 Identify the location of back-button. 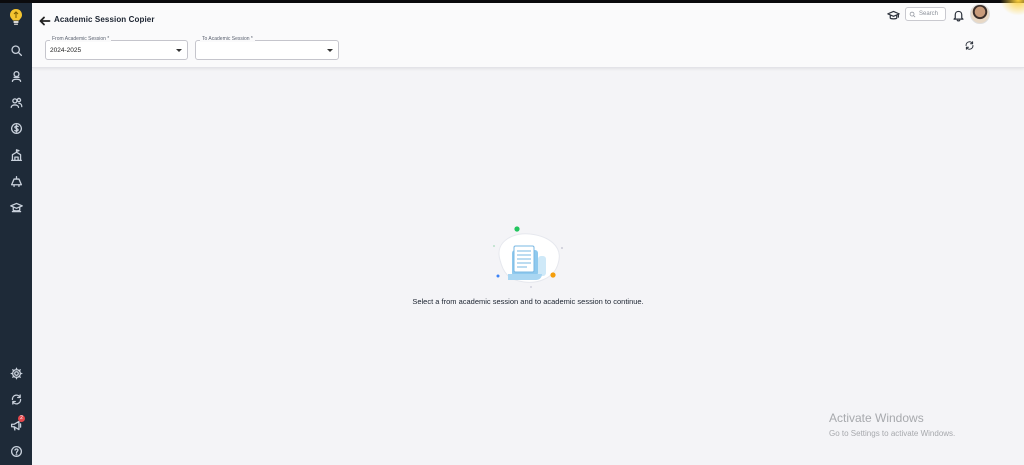
(45, 20).